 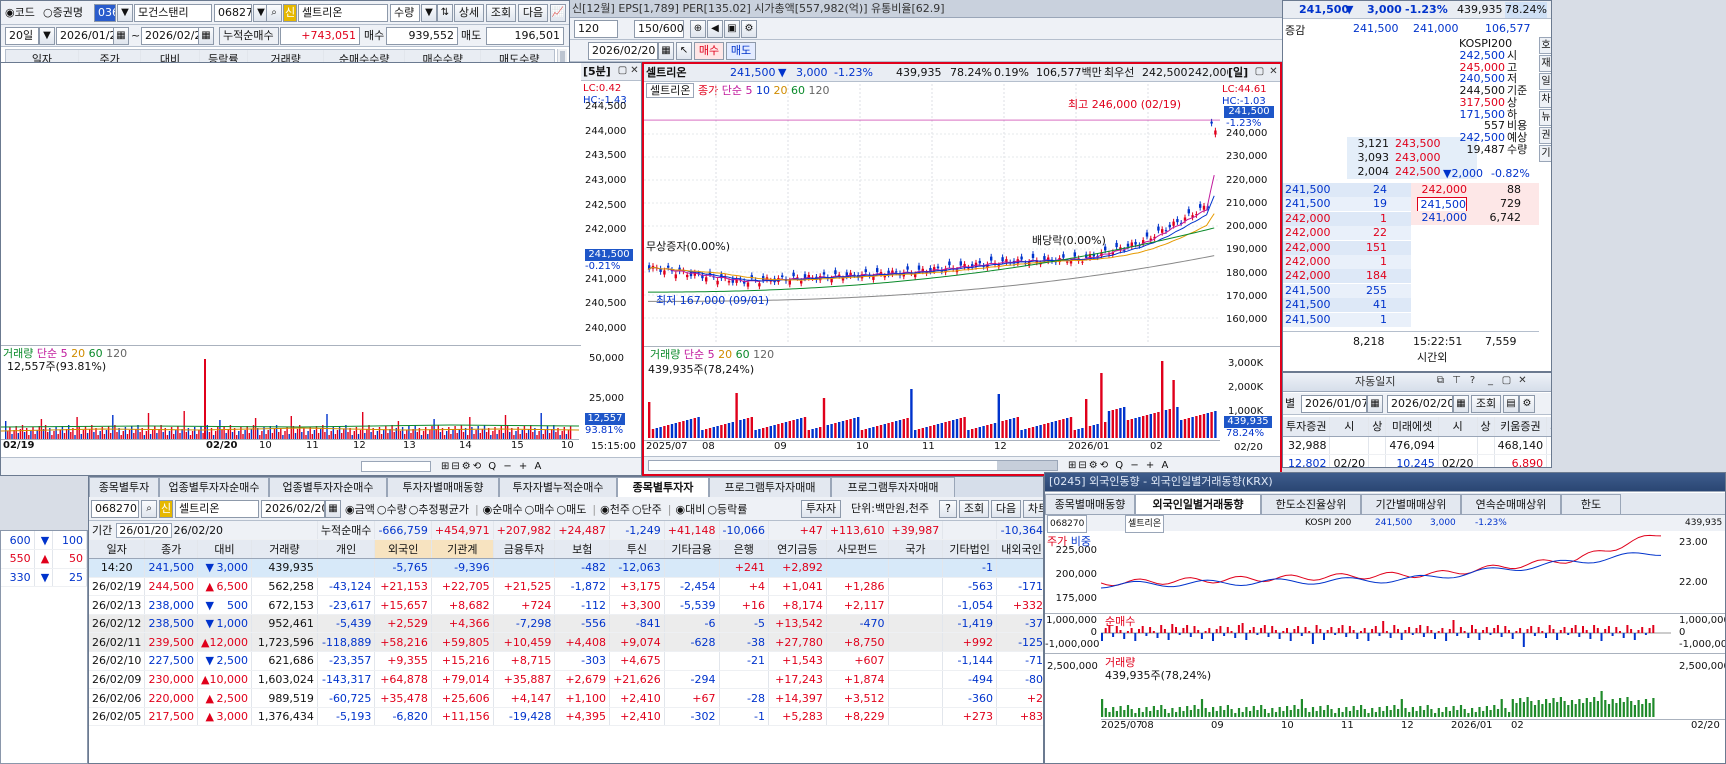 I want to click on tab-6: 프로그램투자자매매, so click(x=770, y=487).